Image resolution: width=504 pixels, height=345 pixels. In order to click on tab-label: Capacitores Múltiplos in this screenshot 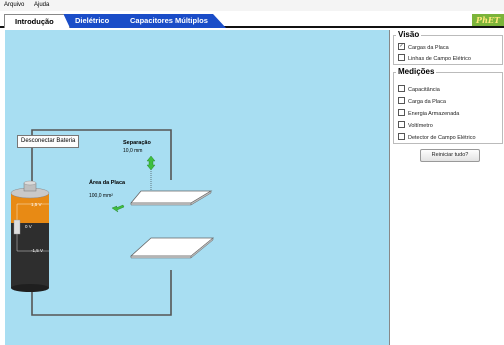, I will do `click(169, 20)`.